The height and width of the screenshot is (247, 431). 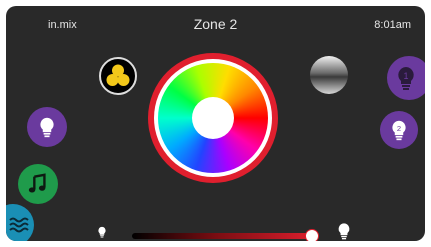 I want to click on svg-text: 2, so click(x=399, y=128).